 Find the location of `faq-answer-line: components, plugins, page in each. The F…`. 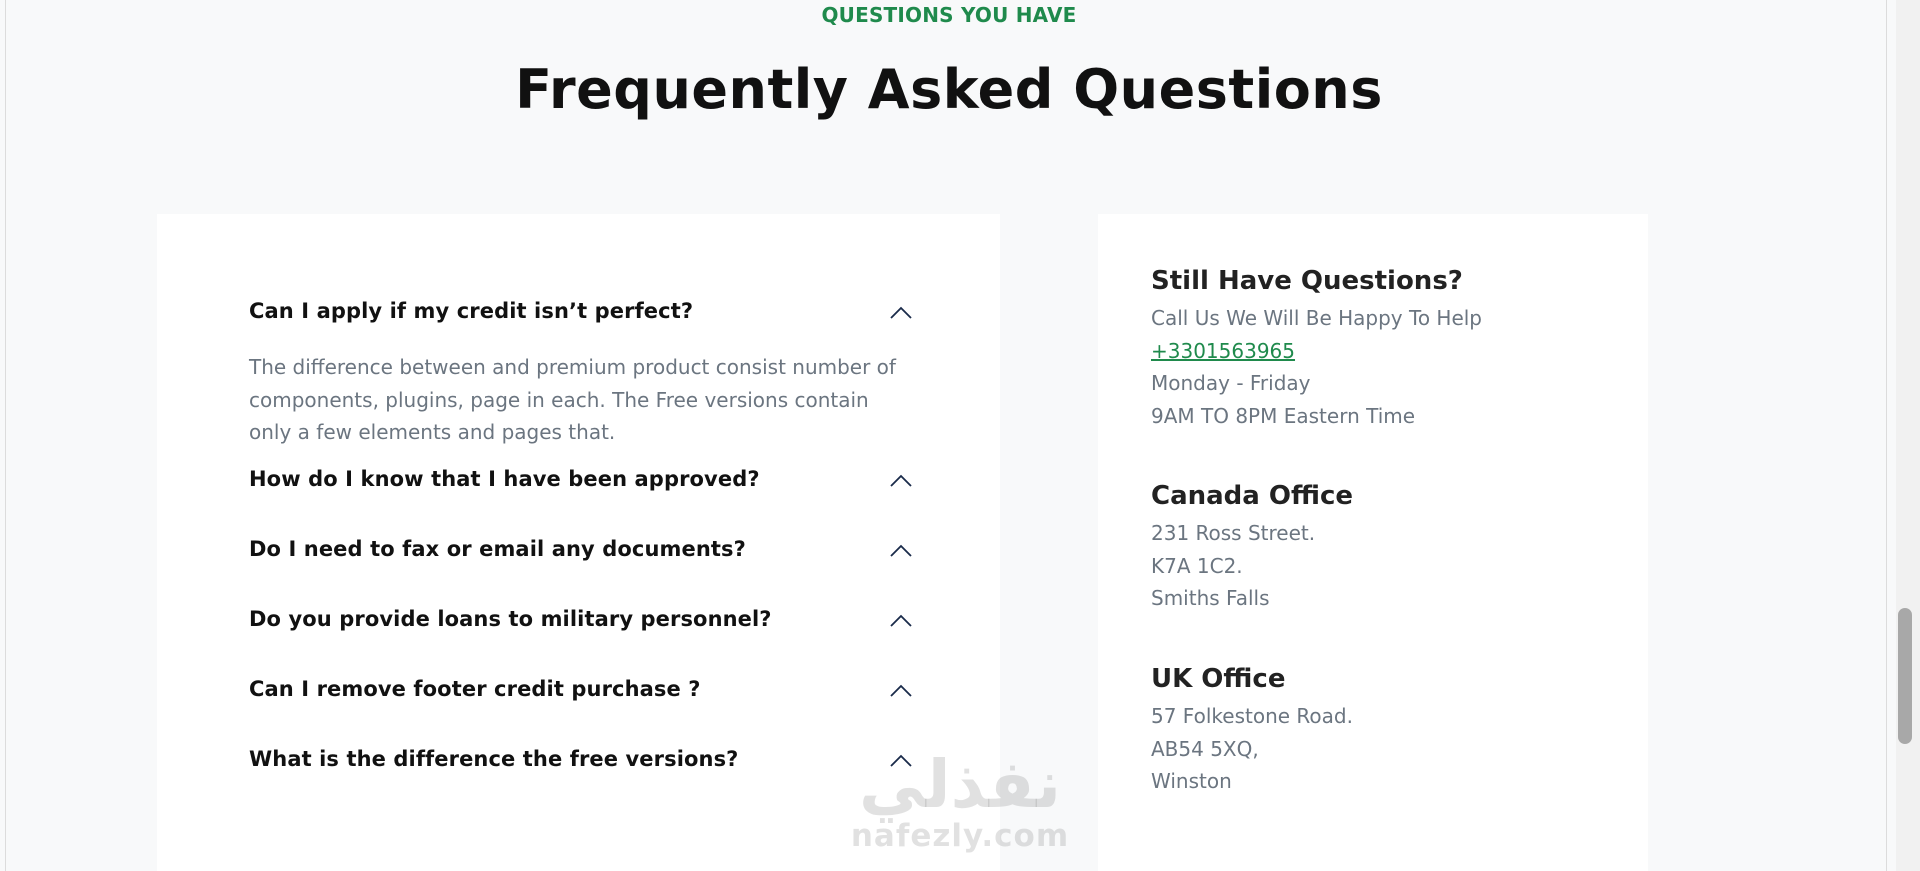

faq-answer-line: components, plugins, page in each. The F… is located at coordinates (559, 399).